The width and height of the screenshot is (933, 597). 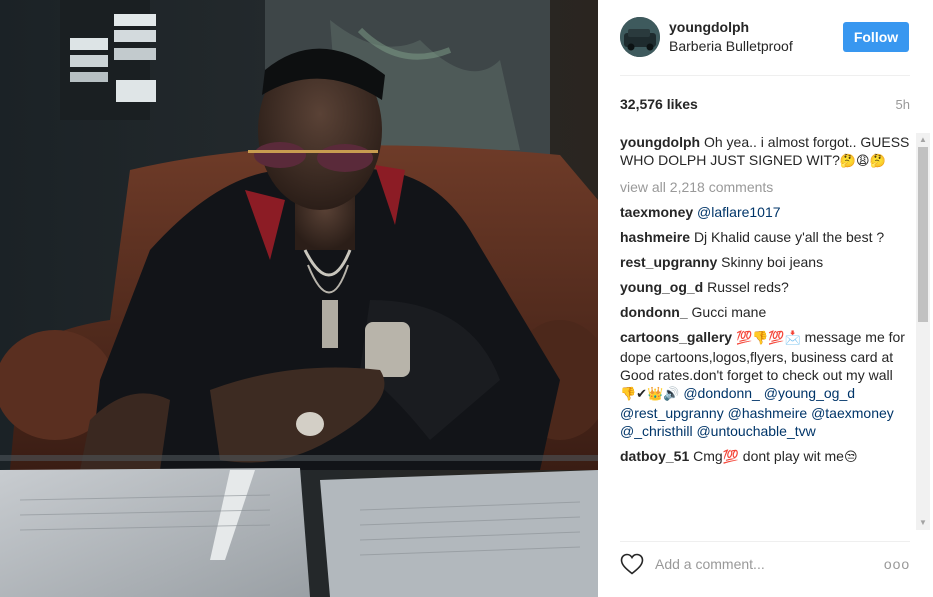 I want to click on location: Barberia Bulletproof, so click(x=731, y=46).